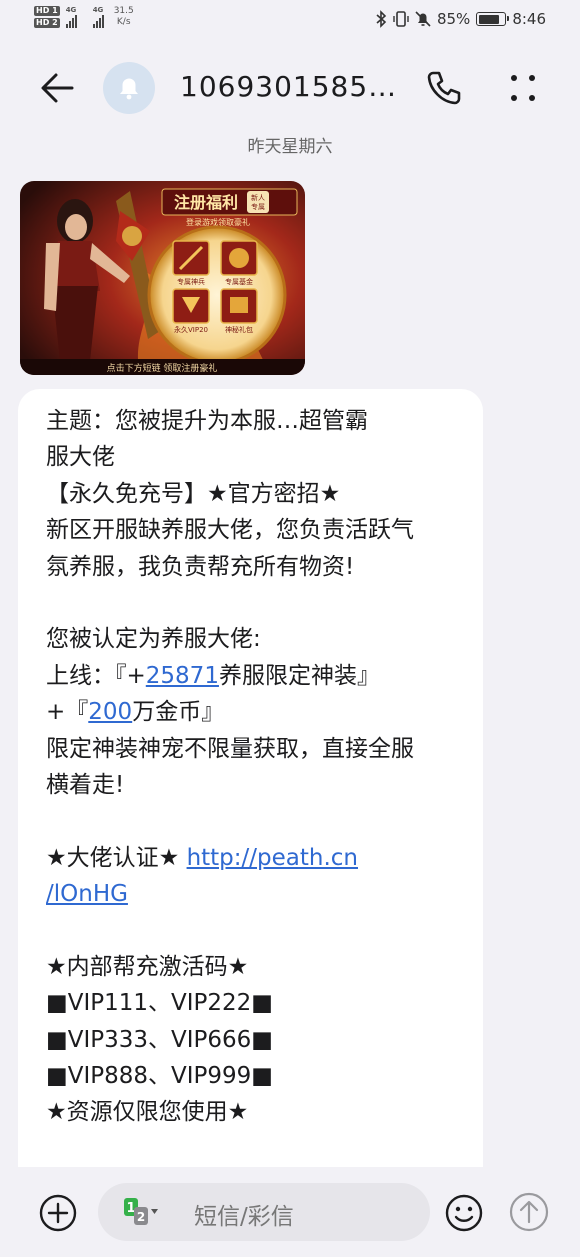 The width and height of the screenshot is (580, 1257). I want to click on reward-label-3: 永久VIP20, so click(191, 329).